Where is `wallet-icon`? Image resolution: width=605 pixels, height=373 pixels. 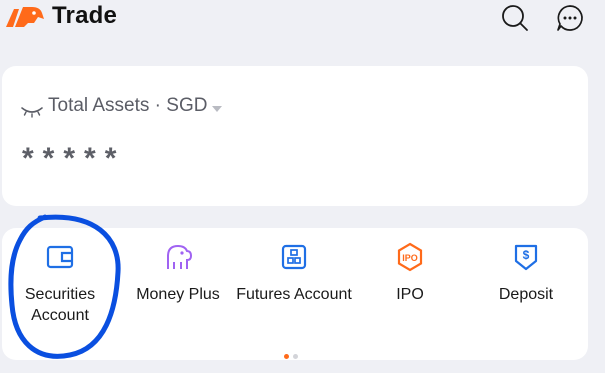 wallet-icon is located at coordinates (60, 257).